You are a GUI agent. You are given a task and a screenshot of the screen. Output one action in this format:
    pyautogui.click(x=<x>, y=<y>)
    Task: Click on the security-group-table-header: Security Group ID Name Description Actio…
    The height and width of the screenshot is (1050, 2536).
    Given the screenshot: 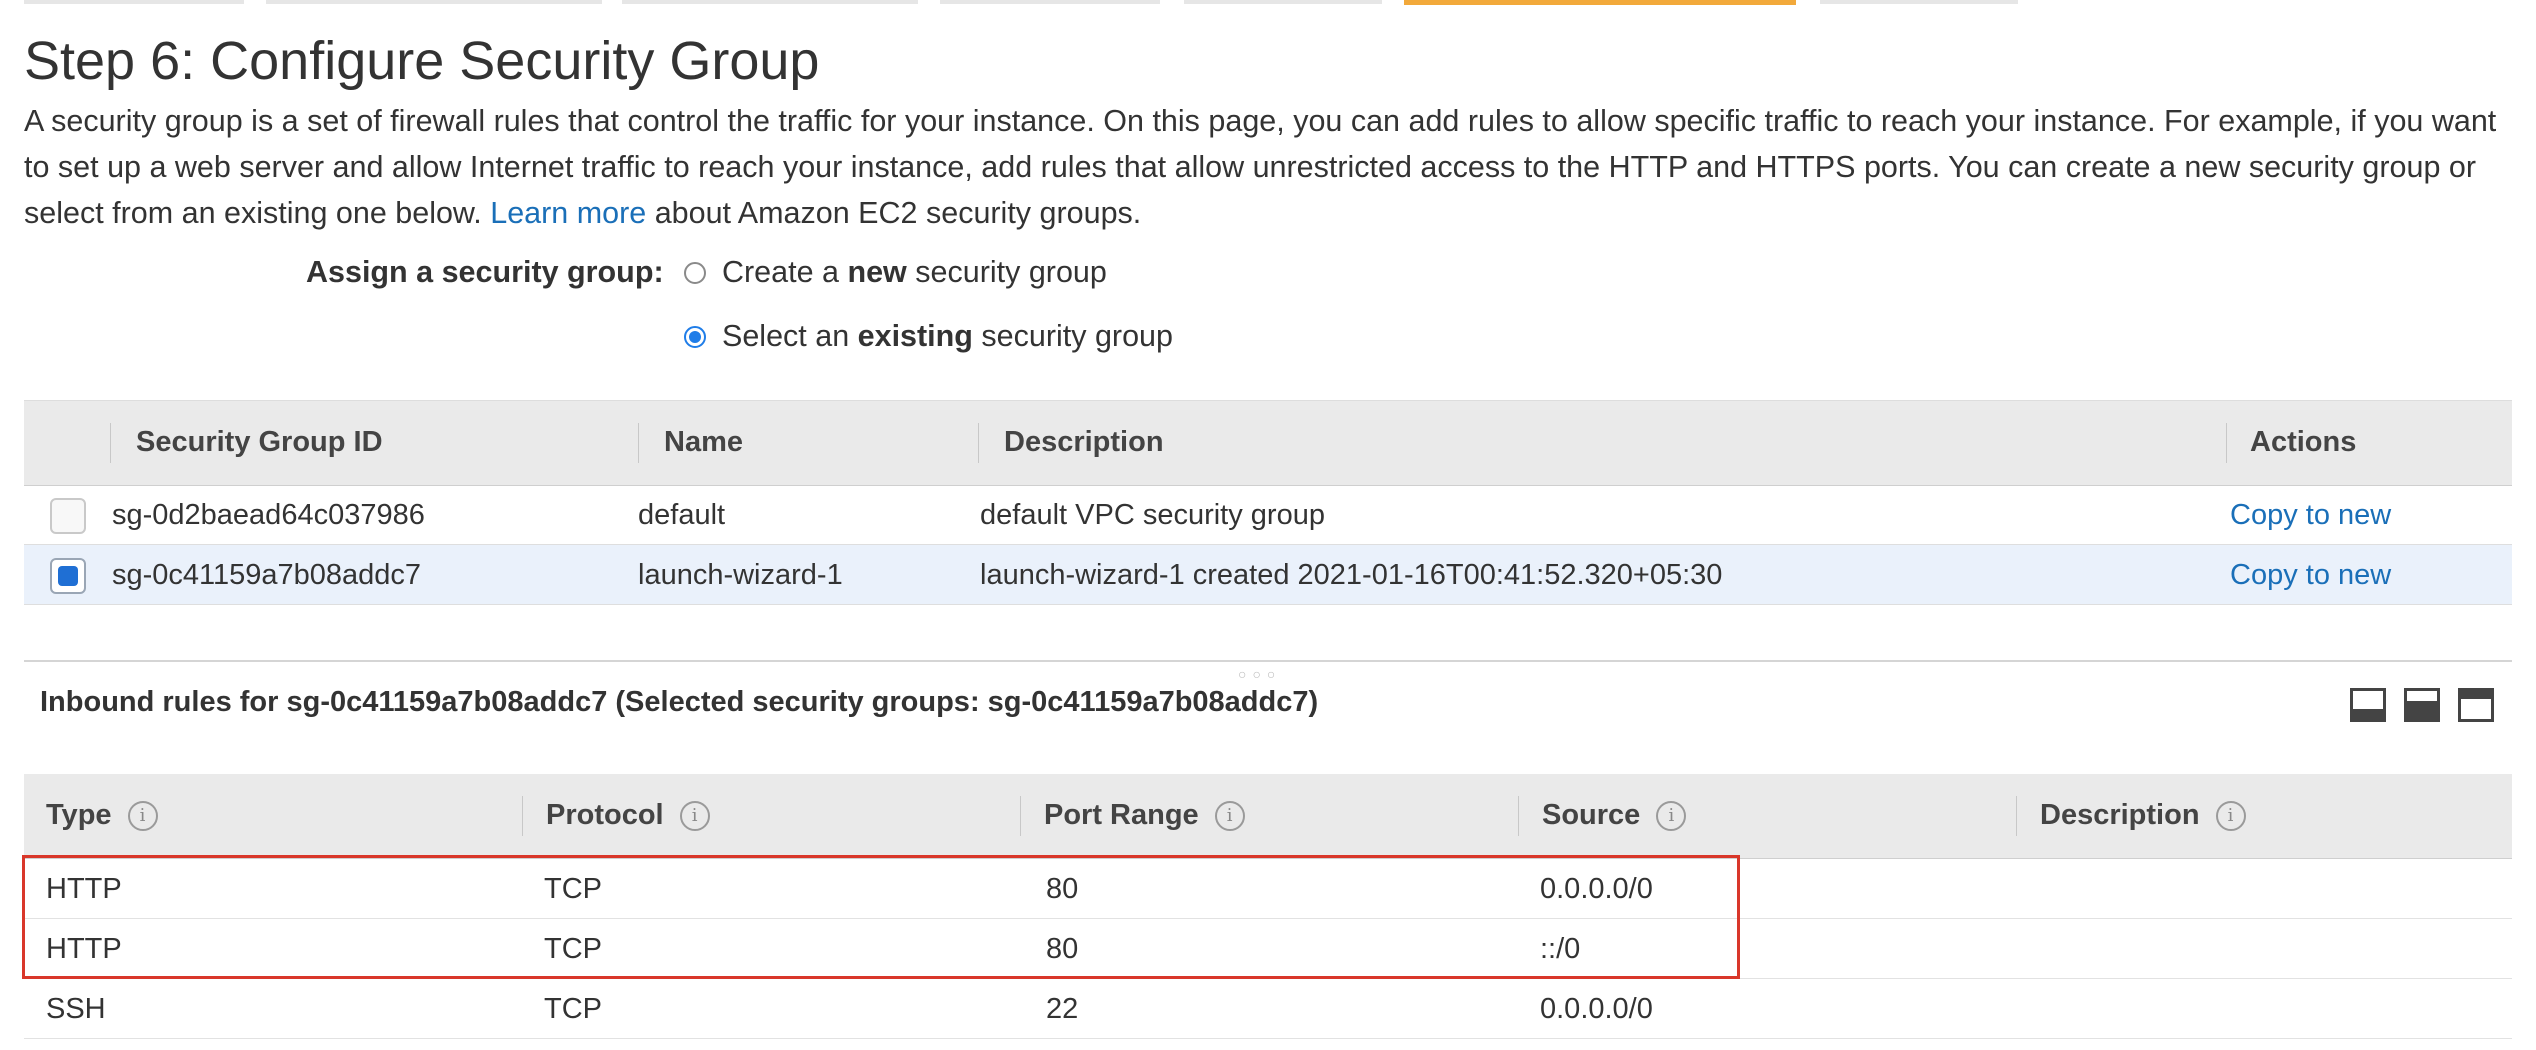 What is the action you would take?
    pyautogui.click(x=1268, y=443)
    